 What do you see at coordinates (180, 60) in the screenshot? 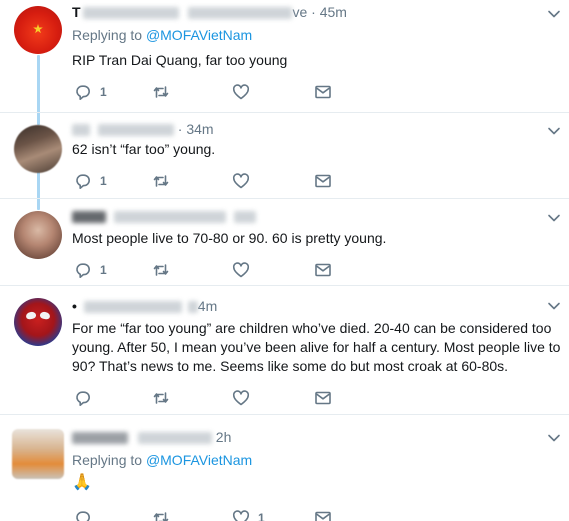
I see `tweet-text: RIP Tran Dai Quang, far too young` at bounding box center [180, 60].